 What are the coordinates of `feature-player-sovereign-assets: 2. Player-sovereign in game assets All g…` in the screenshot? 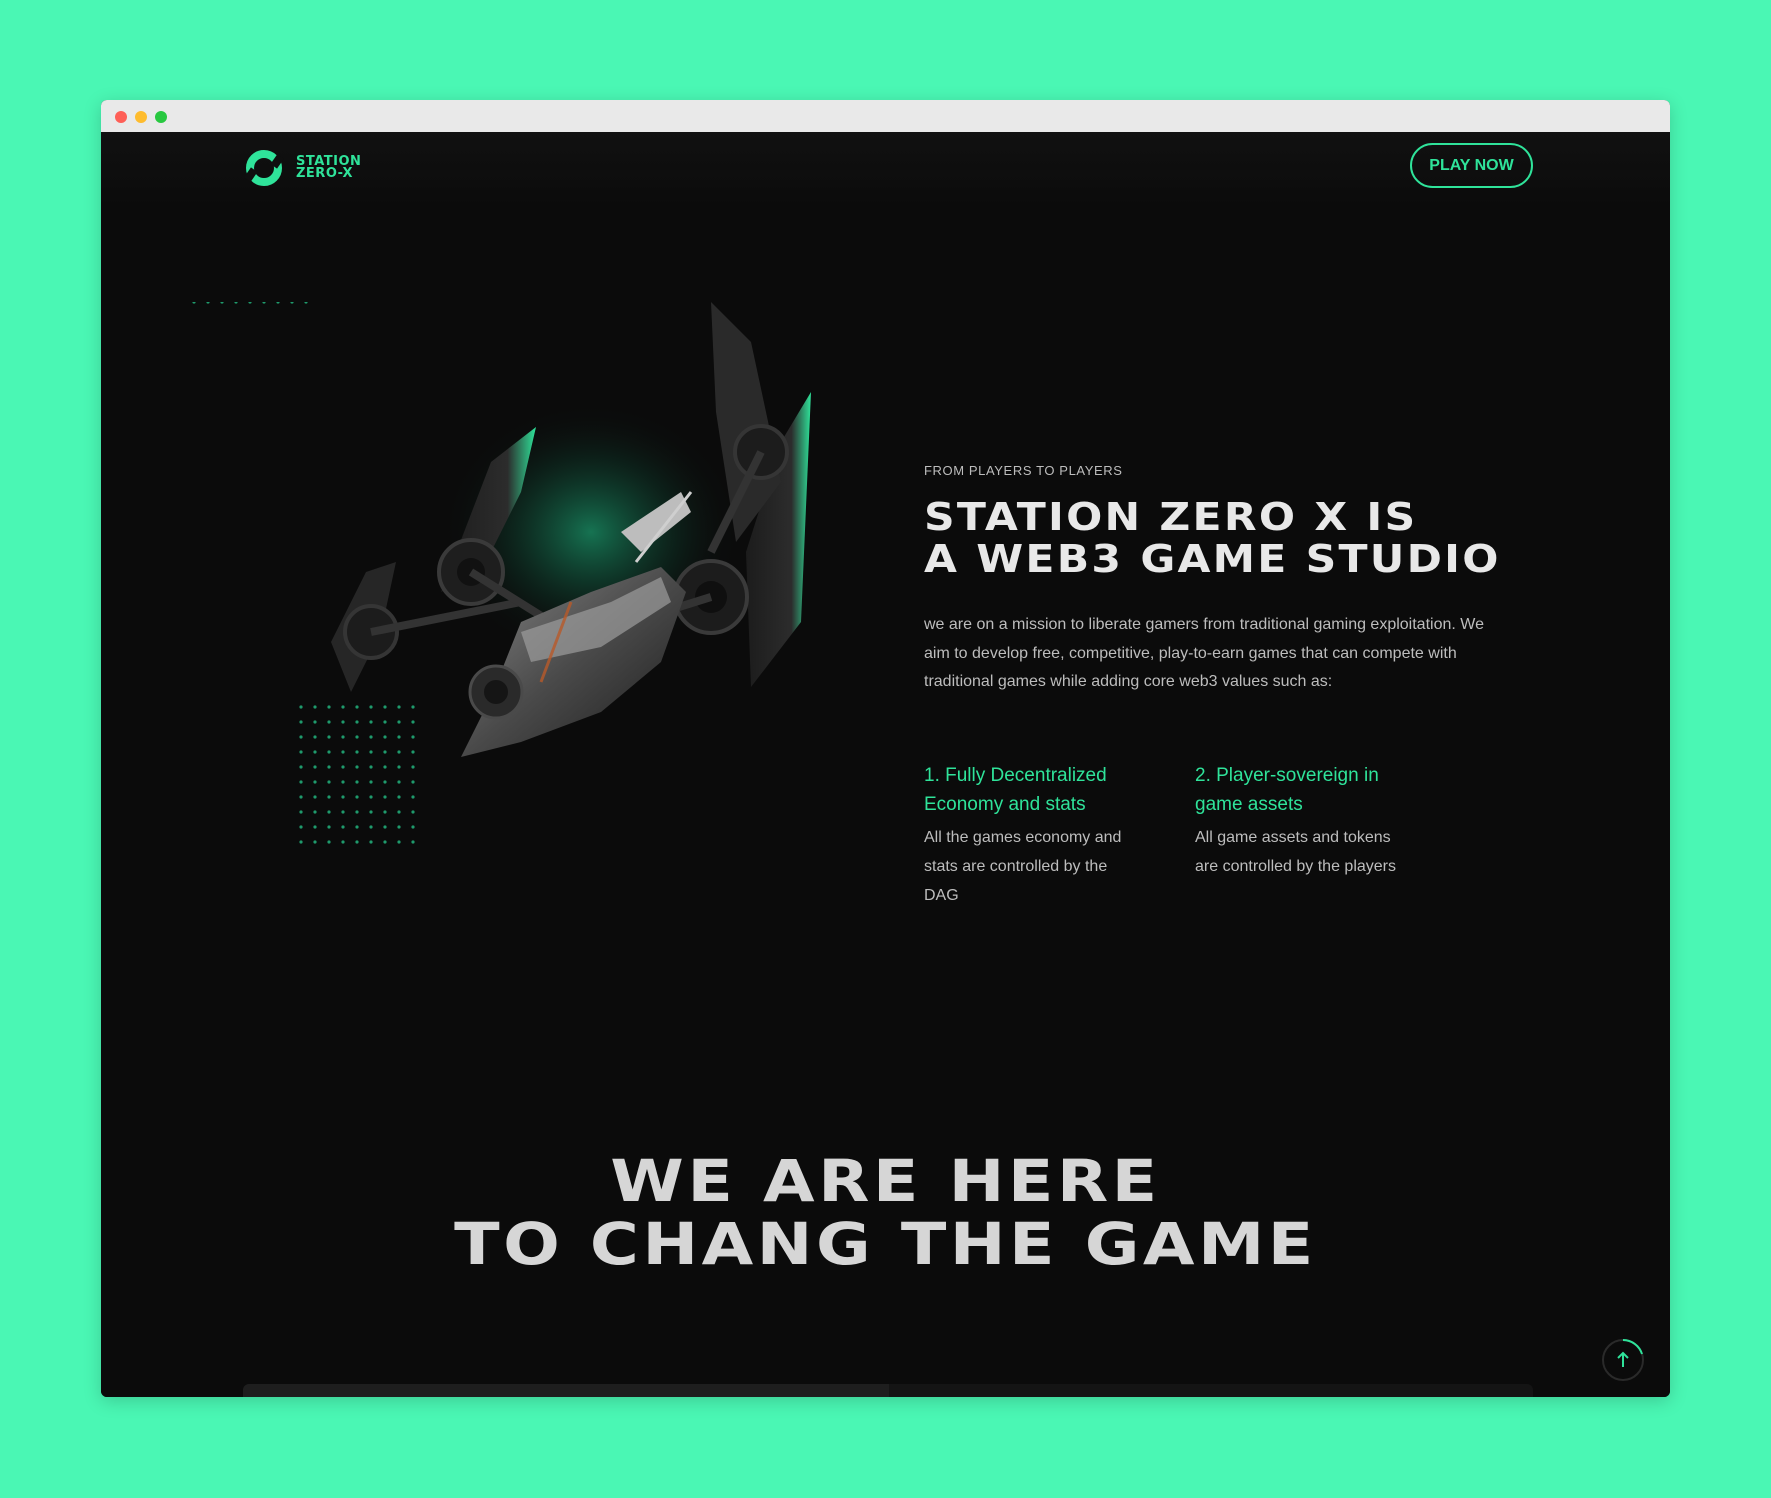 It's located at (1305, 821).